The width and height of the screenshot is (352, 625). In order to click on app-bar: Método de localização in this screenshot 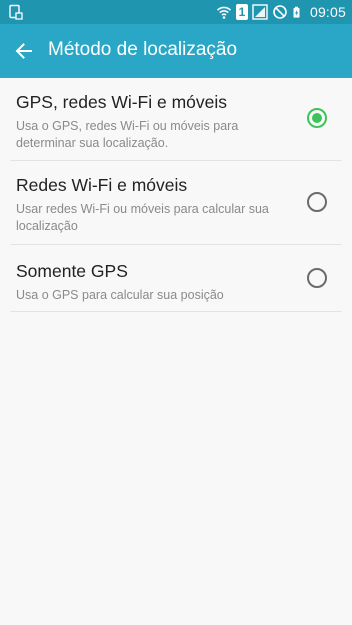, I will do `click(176, 51)`.